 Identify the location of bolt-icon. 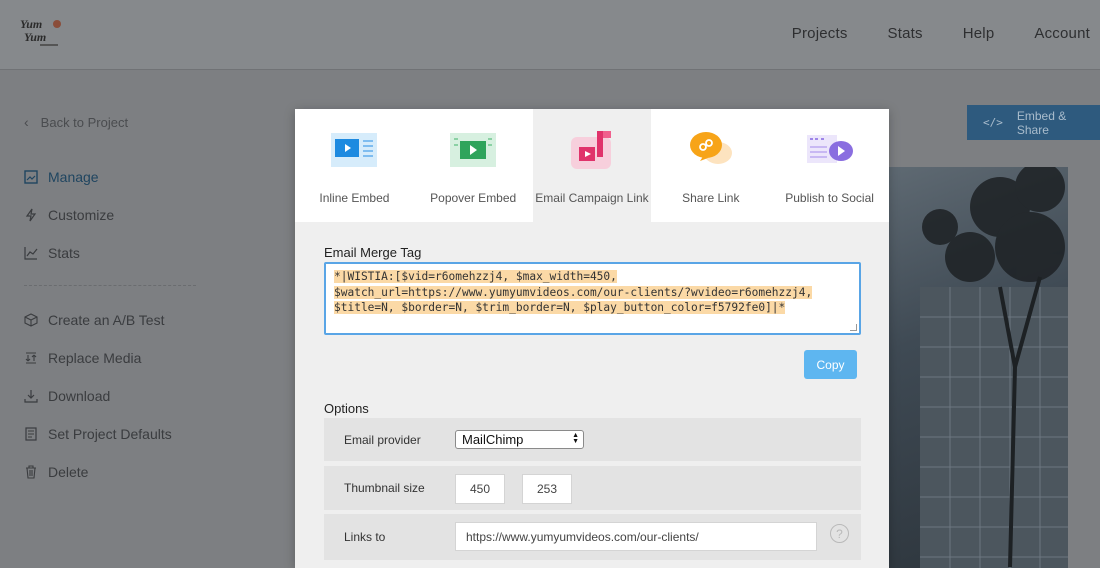
(31, 215).